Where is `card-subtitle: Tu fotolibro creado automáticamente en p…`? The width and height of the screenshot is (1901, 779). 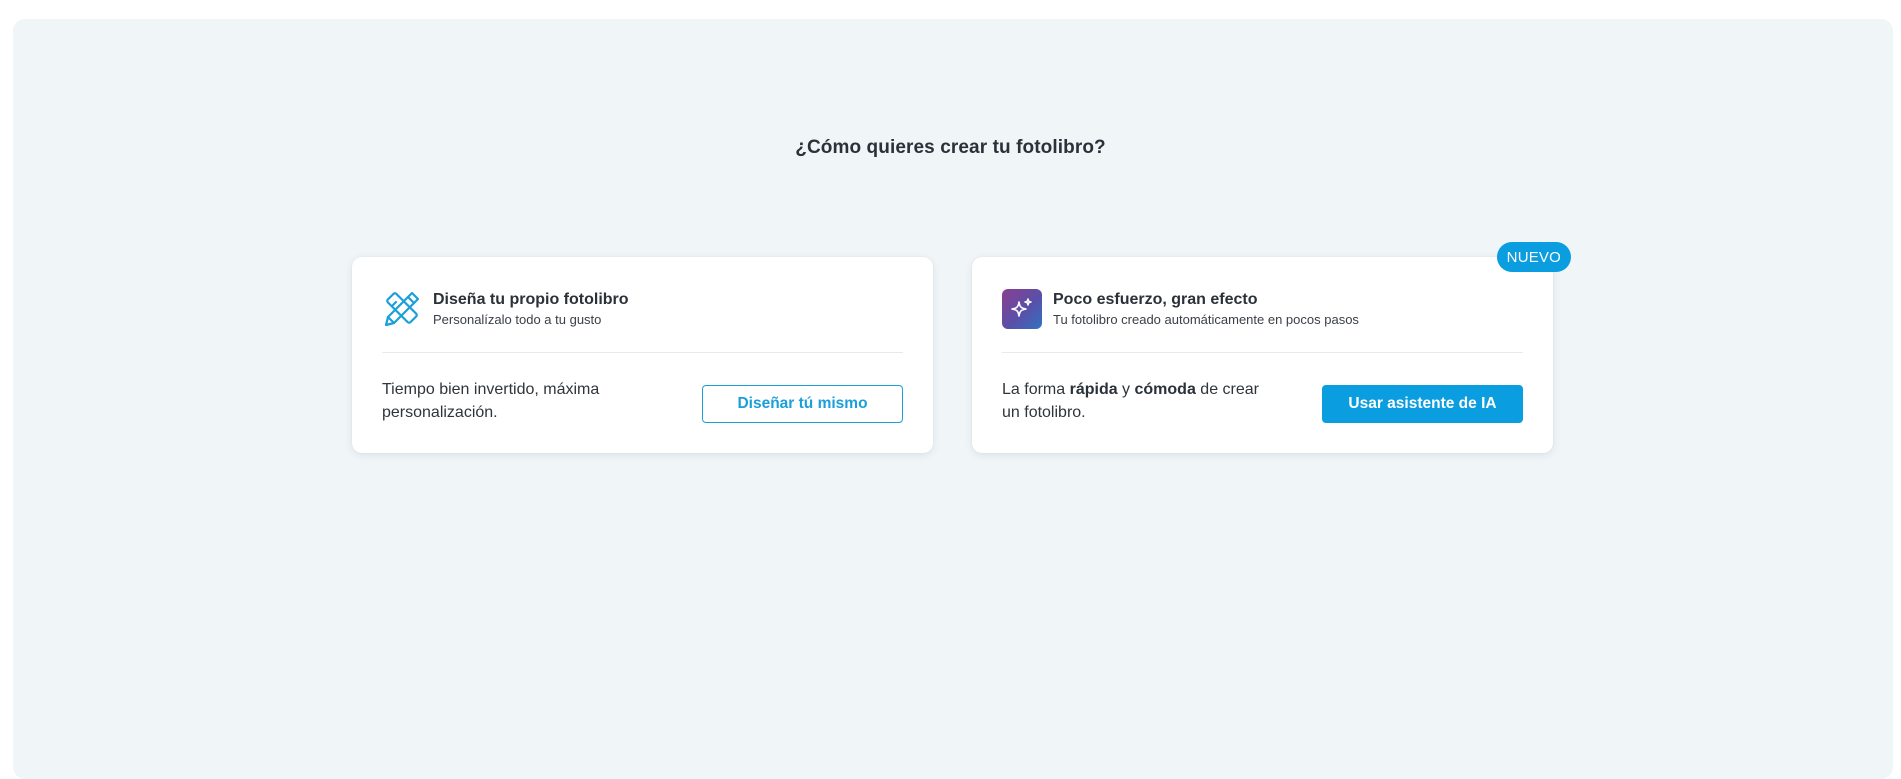 card-subtitle: Tu fotolibro creado automáticamente en p… is located at coordinates (1206, 319).